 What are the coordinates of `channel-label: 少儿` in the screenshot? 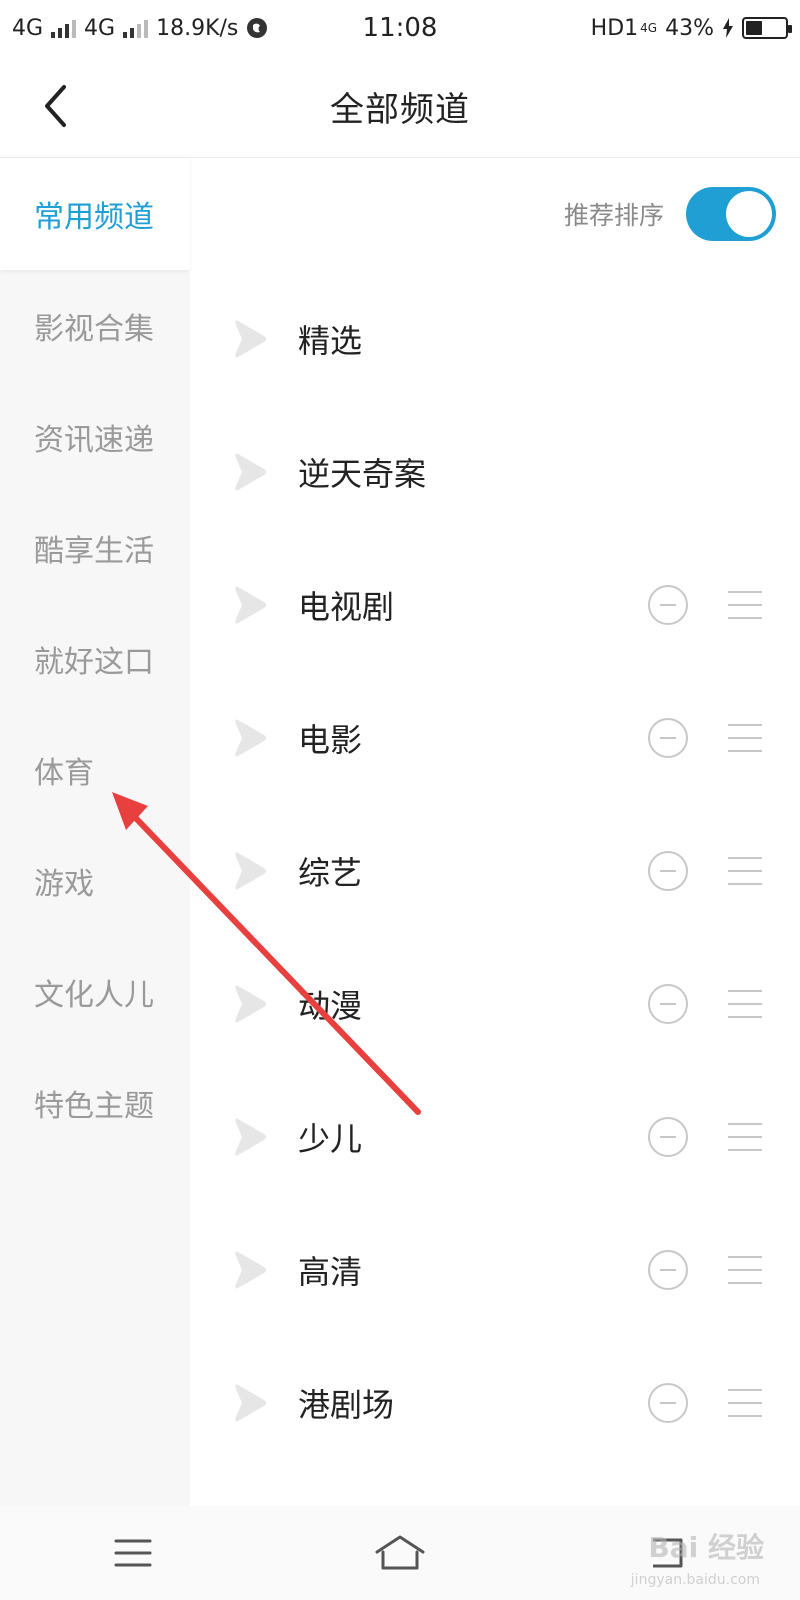 It's located at (330, 1138).